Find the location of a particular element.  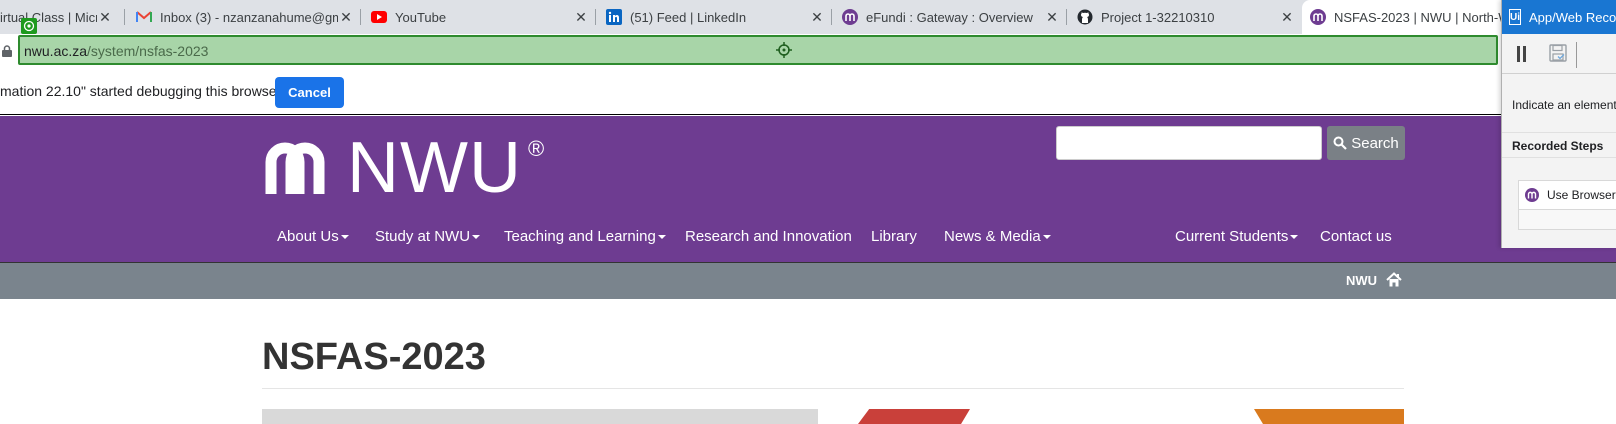

gmail-icon is located at coordinates (144, 17).